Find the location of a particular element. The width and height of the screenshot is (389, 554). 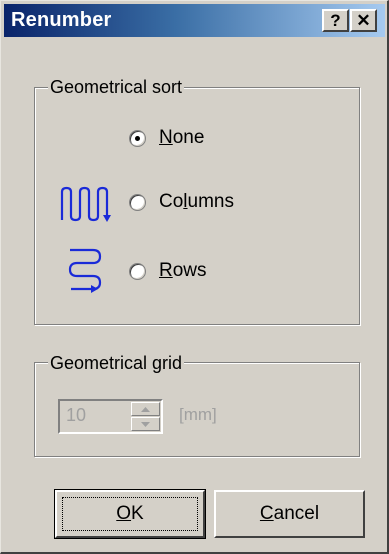

geometrical-sort-legend: Geometrical sort is located at coordinates (116, 87).